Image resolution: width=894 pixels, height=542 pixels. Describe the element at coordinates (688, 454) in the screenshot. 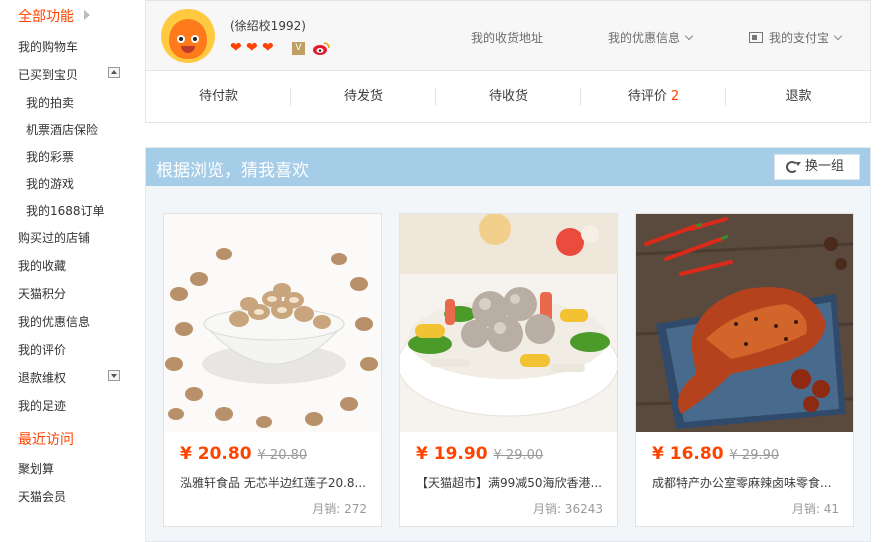

I see `current-price: ¥ 16.80` at that location.